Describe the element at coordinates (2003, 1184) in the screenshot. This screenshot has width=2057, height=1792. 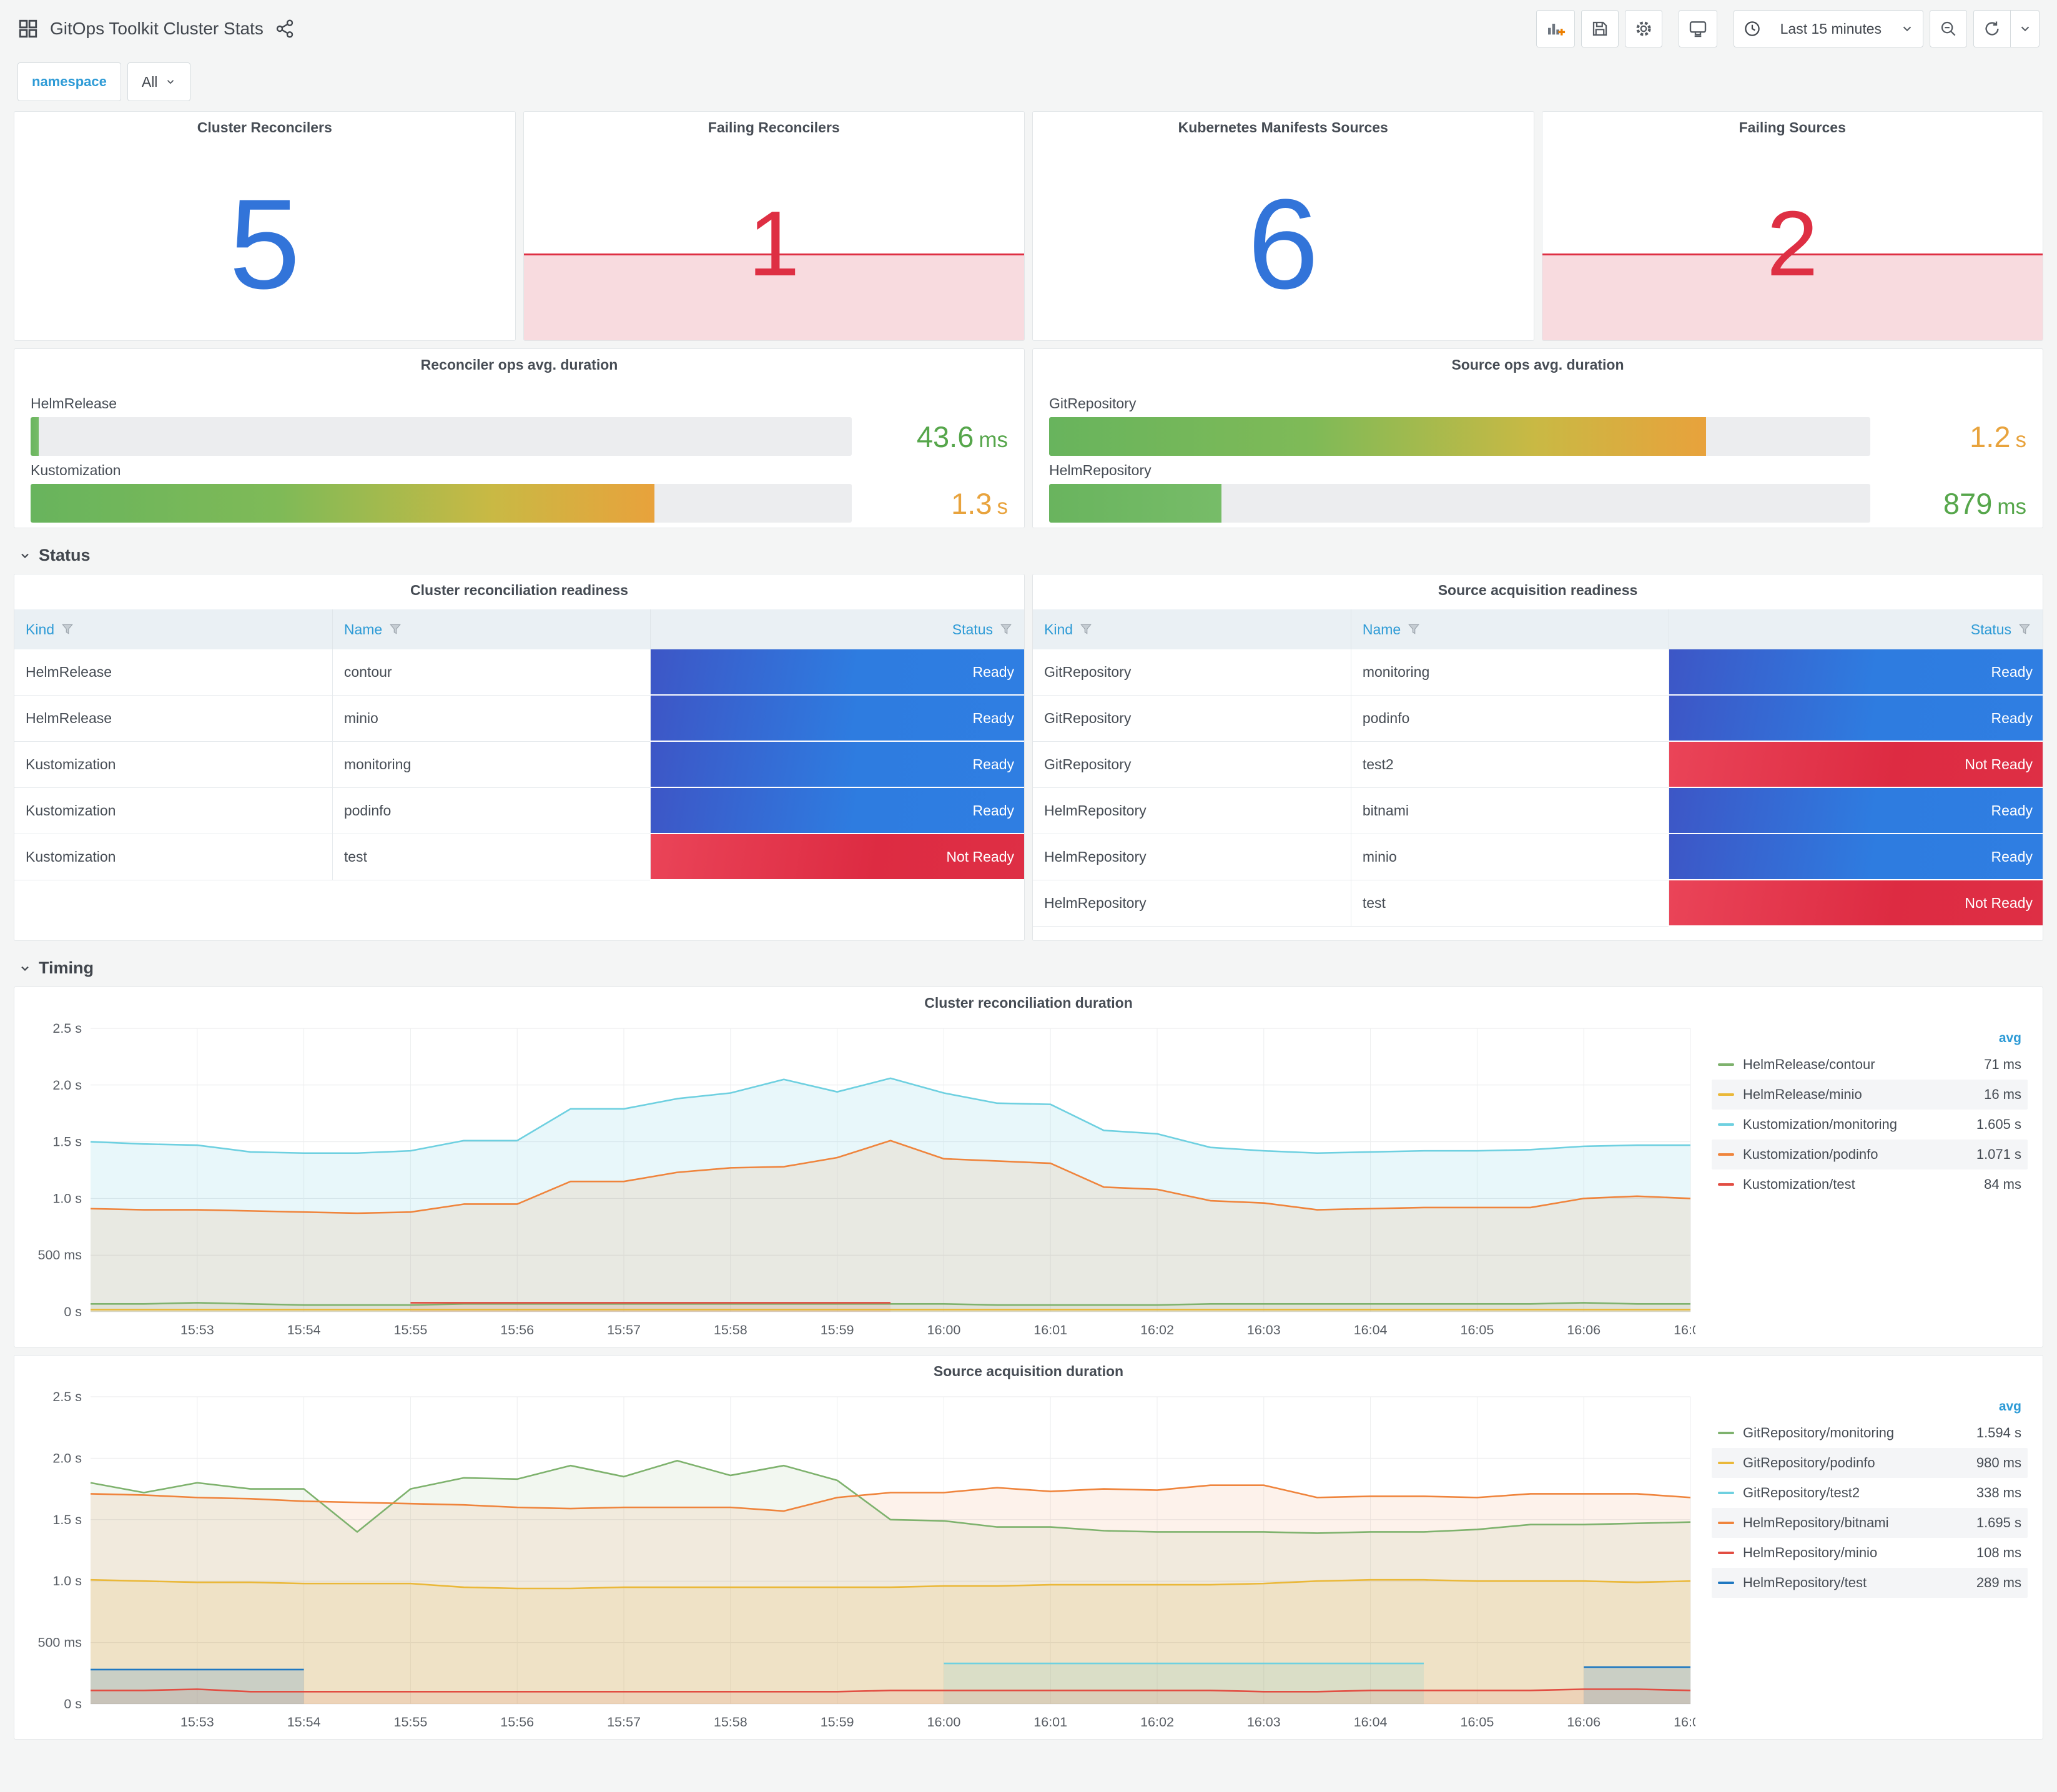
I see `legend-series-avg: 84 ms` at that location.